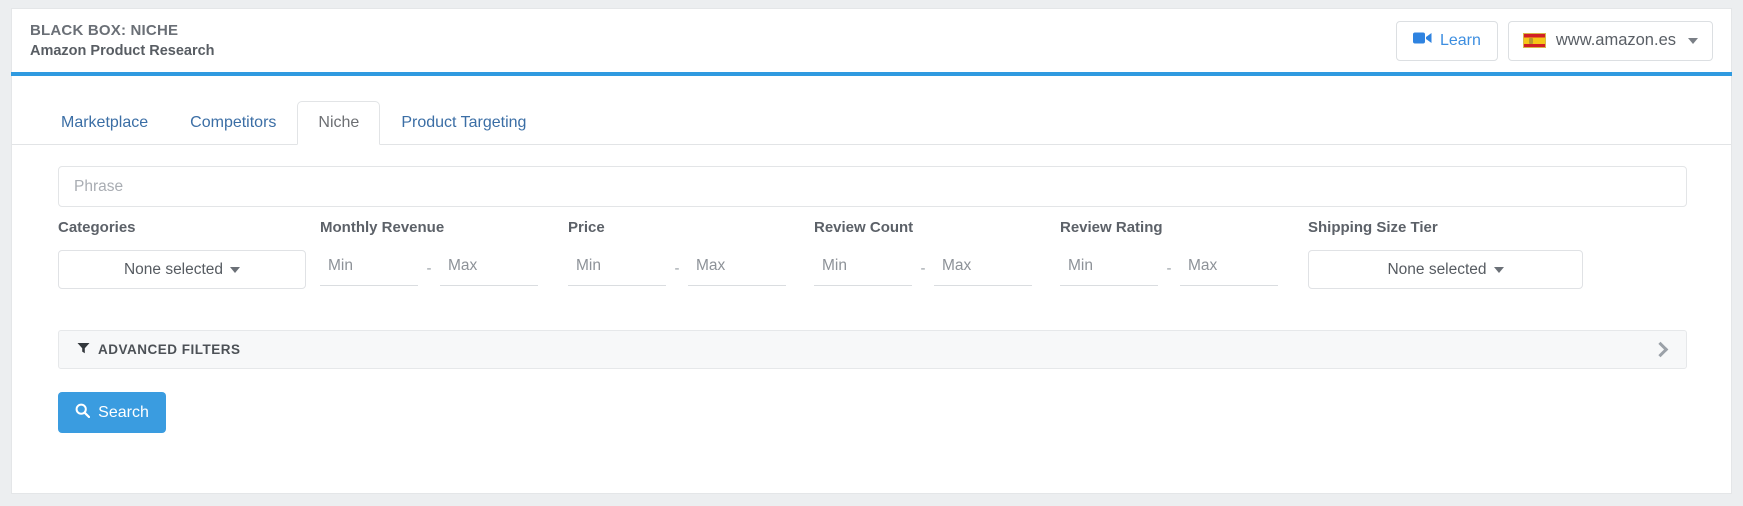 The height and width of the screenshot is (506, 1743). What do you see at coordinates (863, 268) in the screenshot?
I see `review-count-min-input` at bounding box center [863, 268].